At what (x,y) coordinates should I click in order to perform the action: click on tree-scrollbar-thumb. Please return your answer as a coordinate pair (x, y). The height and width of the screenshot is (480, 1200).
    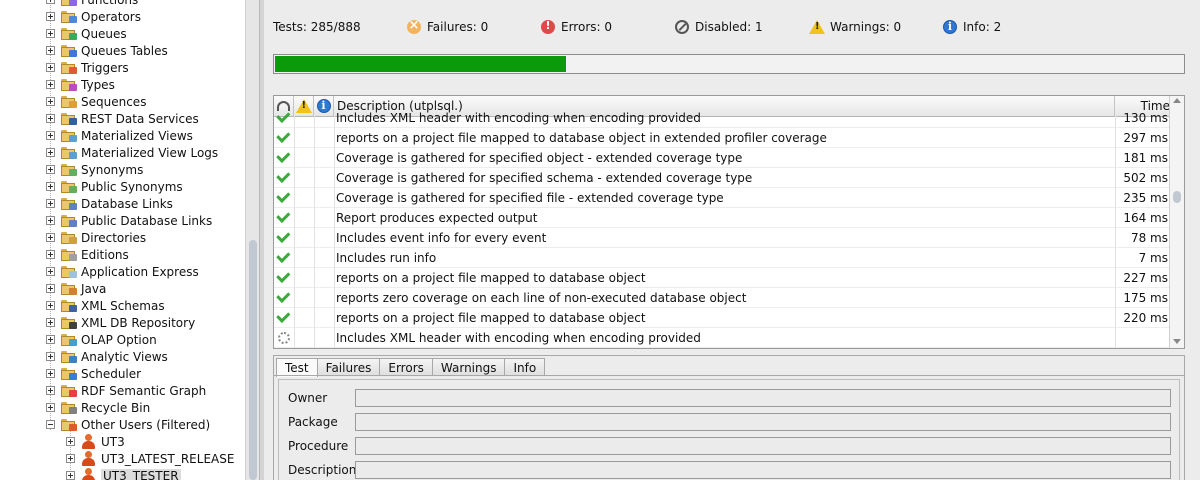
    Looking at the image, I should click on (253, 360).